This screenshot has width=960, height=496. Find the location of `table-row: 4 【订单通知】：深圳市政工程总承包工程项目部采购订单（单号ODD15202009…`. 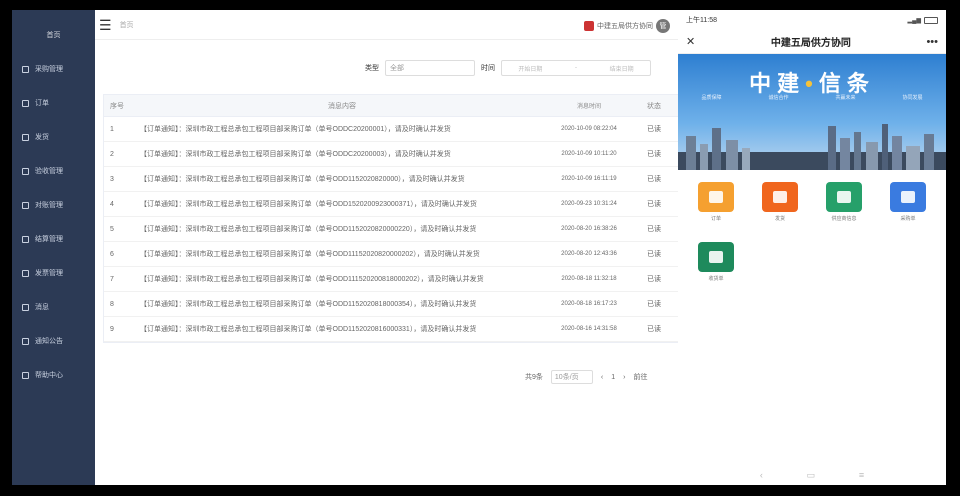

table-row: 4 【订单通知】：深圳市政工程总承包工程项目部采购订单（单号ODD15202009… is located at coordinates (392, 204).